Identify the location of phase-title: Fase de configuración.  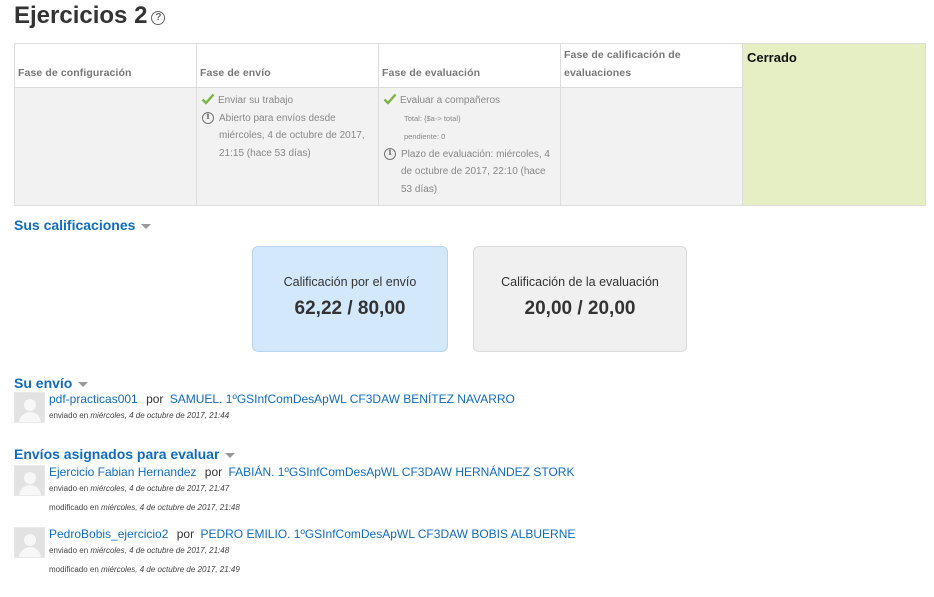
(105, 65).